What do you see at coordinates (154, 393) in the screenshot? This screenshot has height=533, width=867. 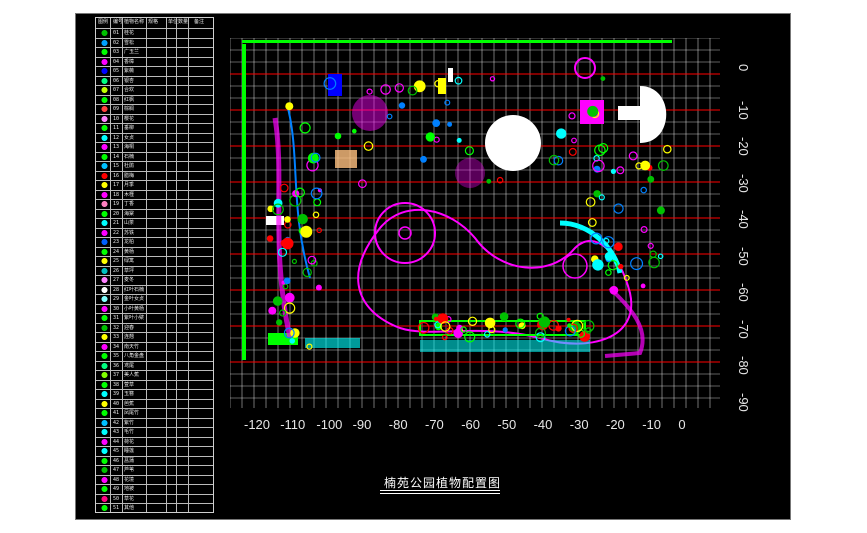 I see `legend-row: 39 玉簪` at bounding box center [154, 393].